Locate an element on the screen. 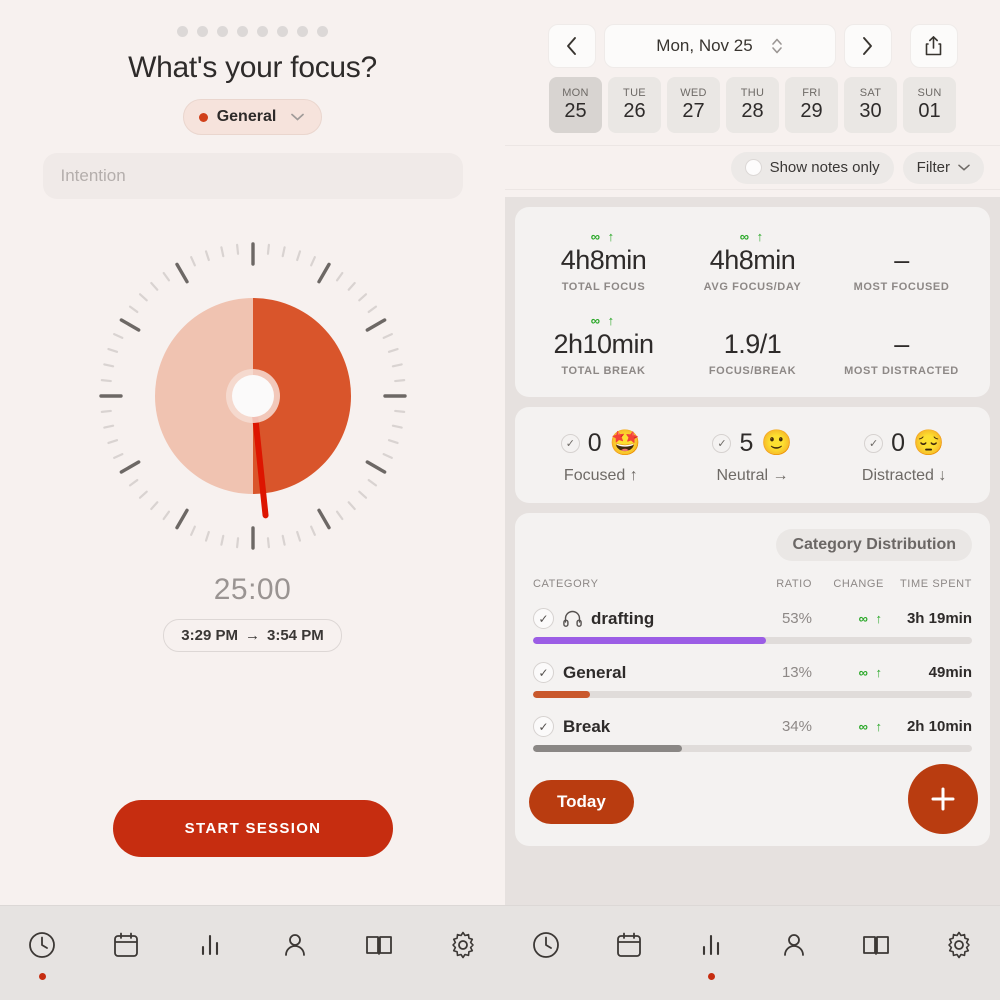  category-title-row: Category Distribution is located at coordinates (752, 545).